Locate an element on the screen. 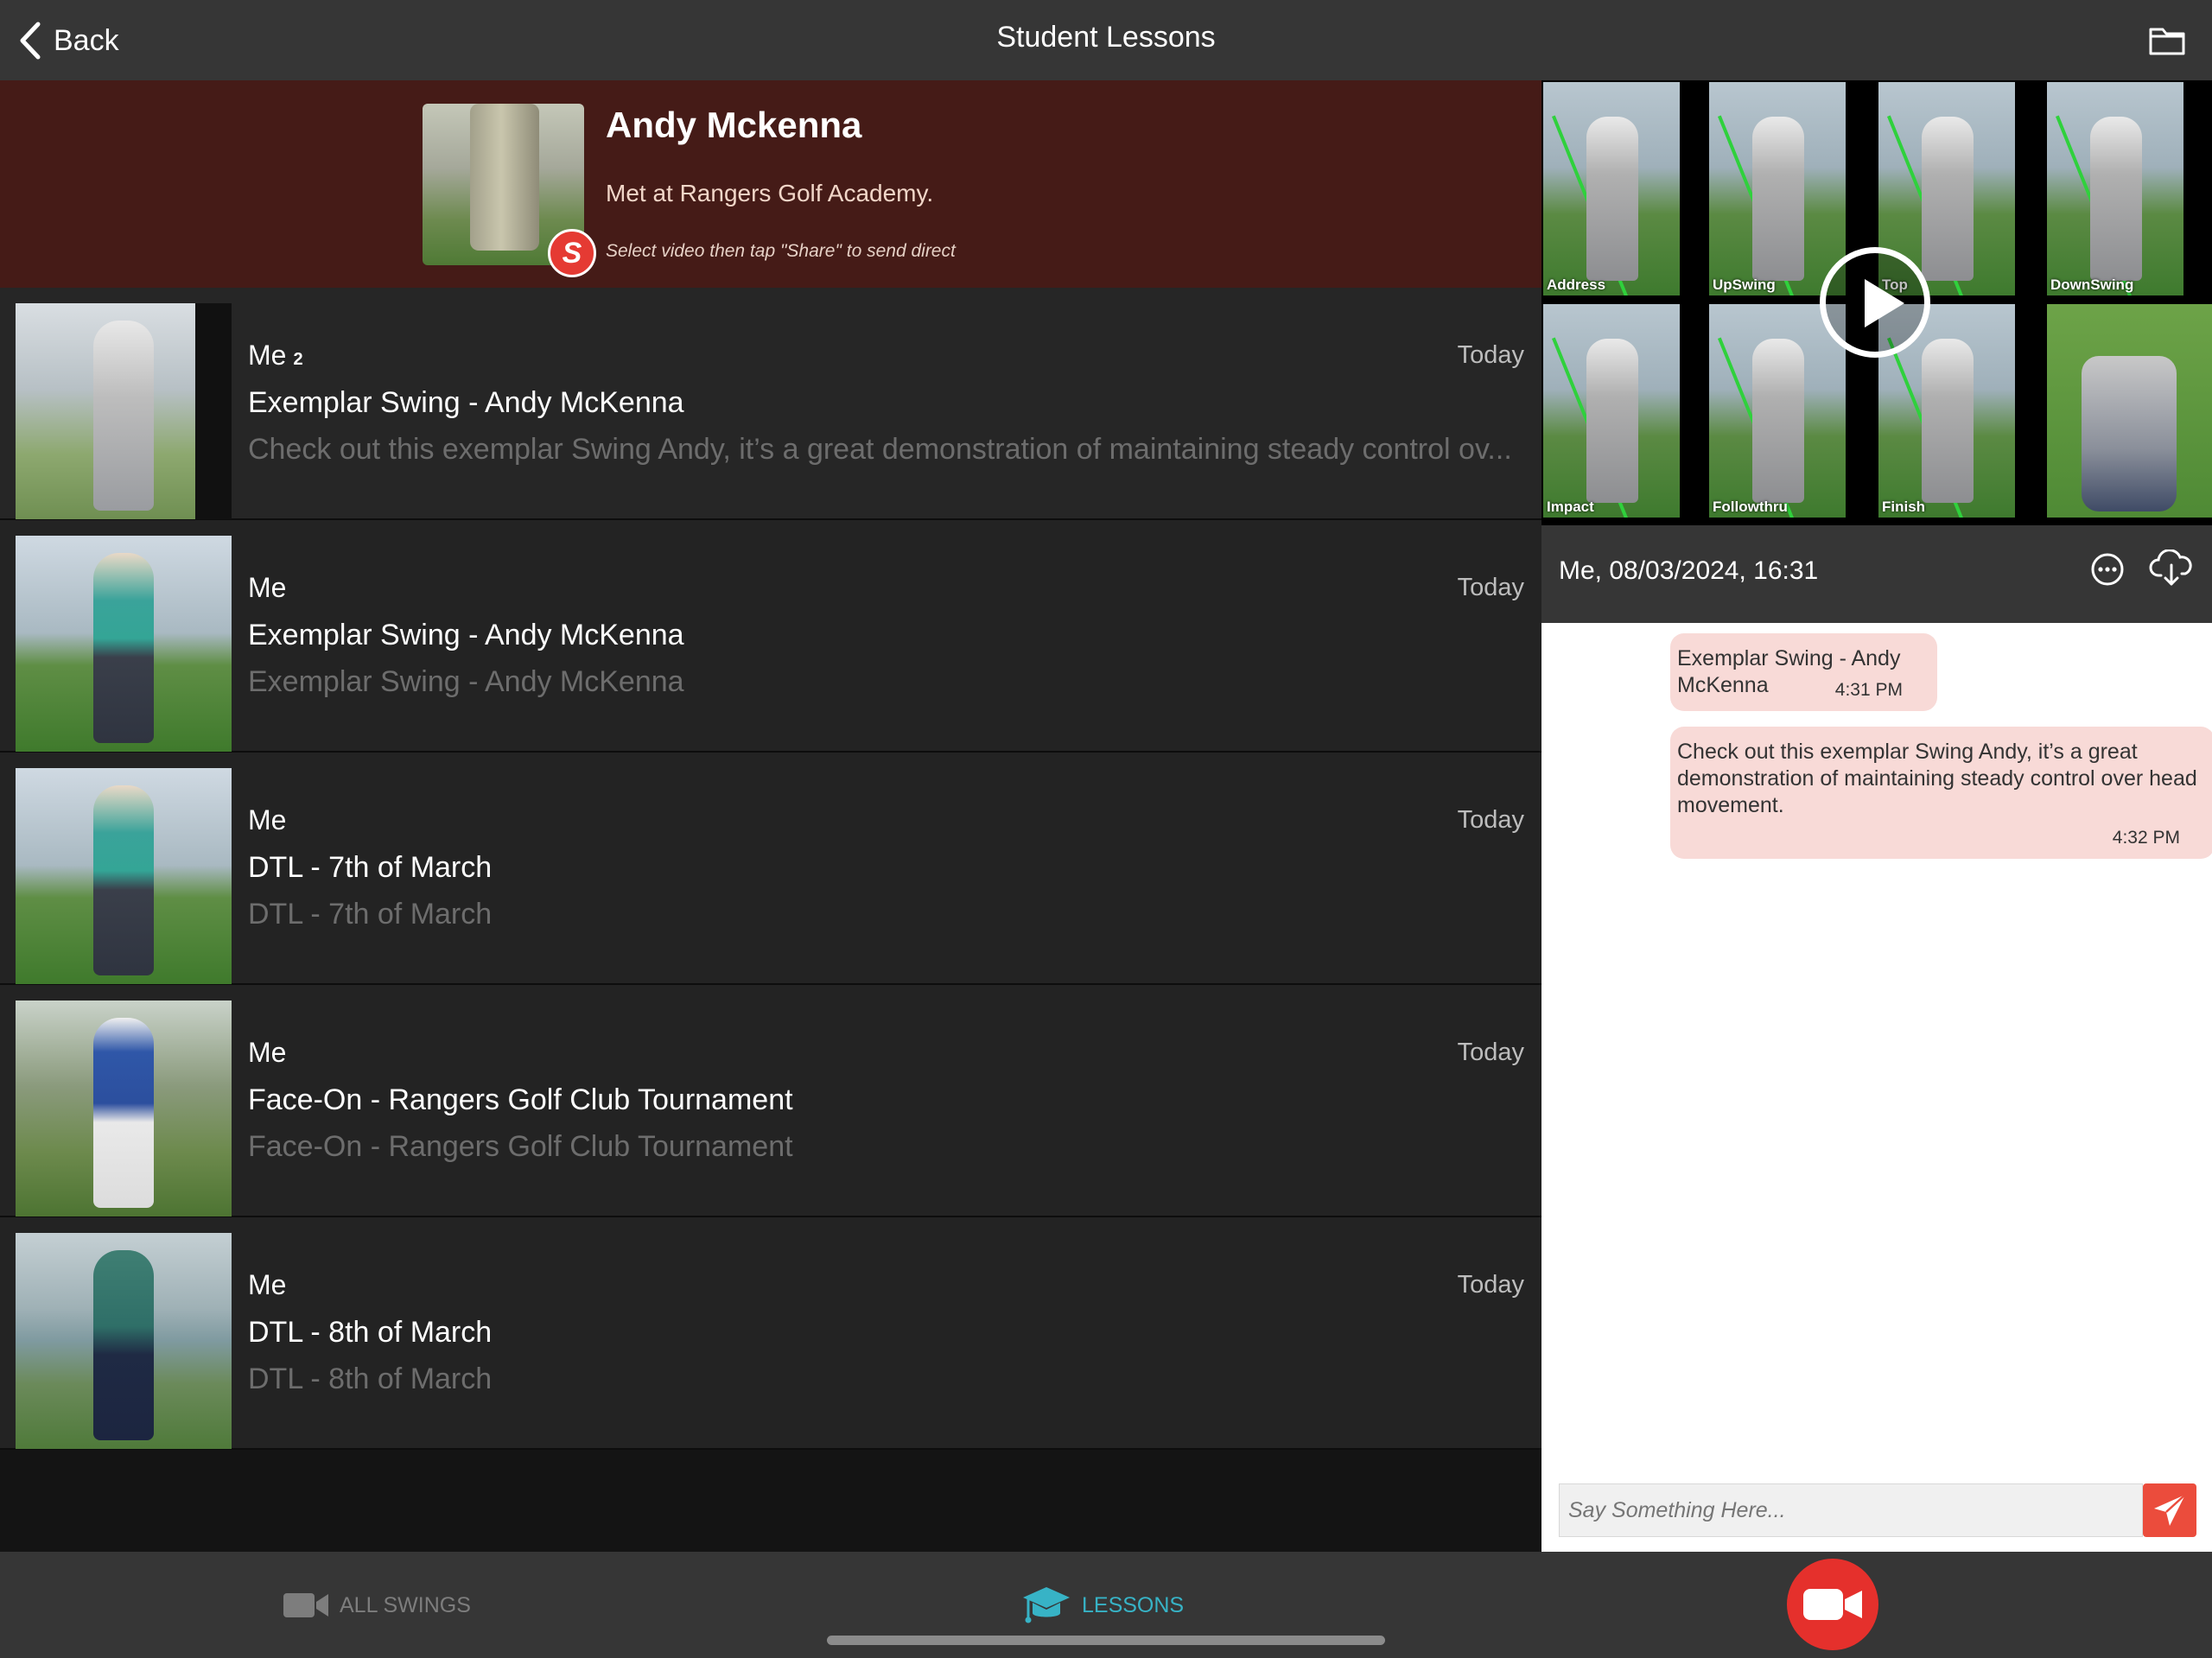 This screenshot has width=2212, height=1658. student-name: Andy Mckenna is located at coordinates (734, 125).